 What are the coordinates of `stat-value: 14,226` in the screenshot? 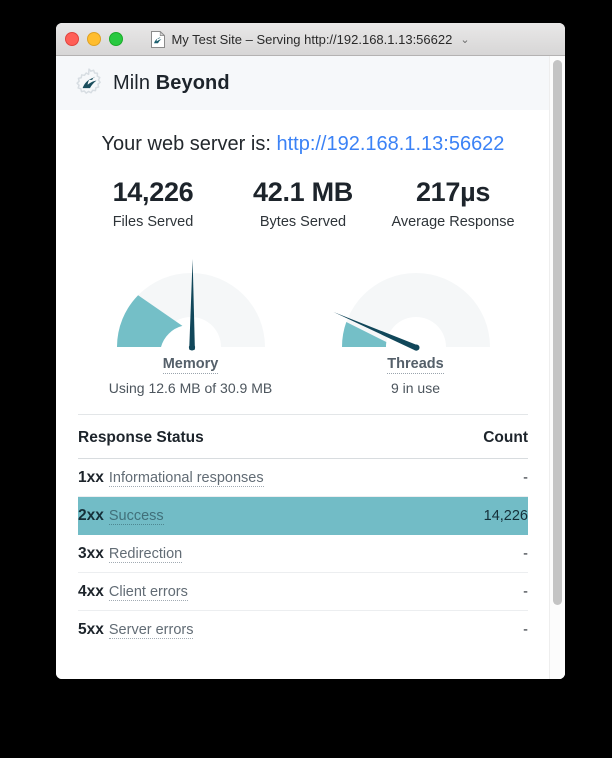 It's located at (153, 192).